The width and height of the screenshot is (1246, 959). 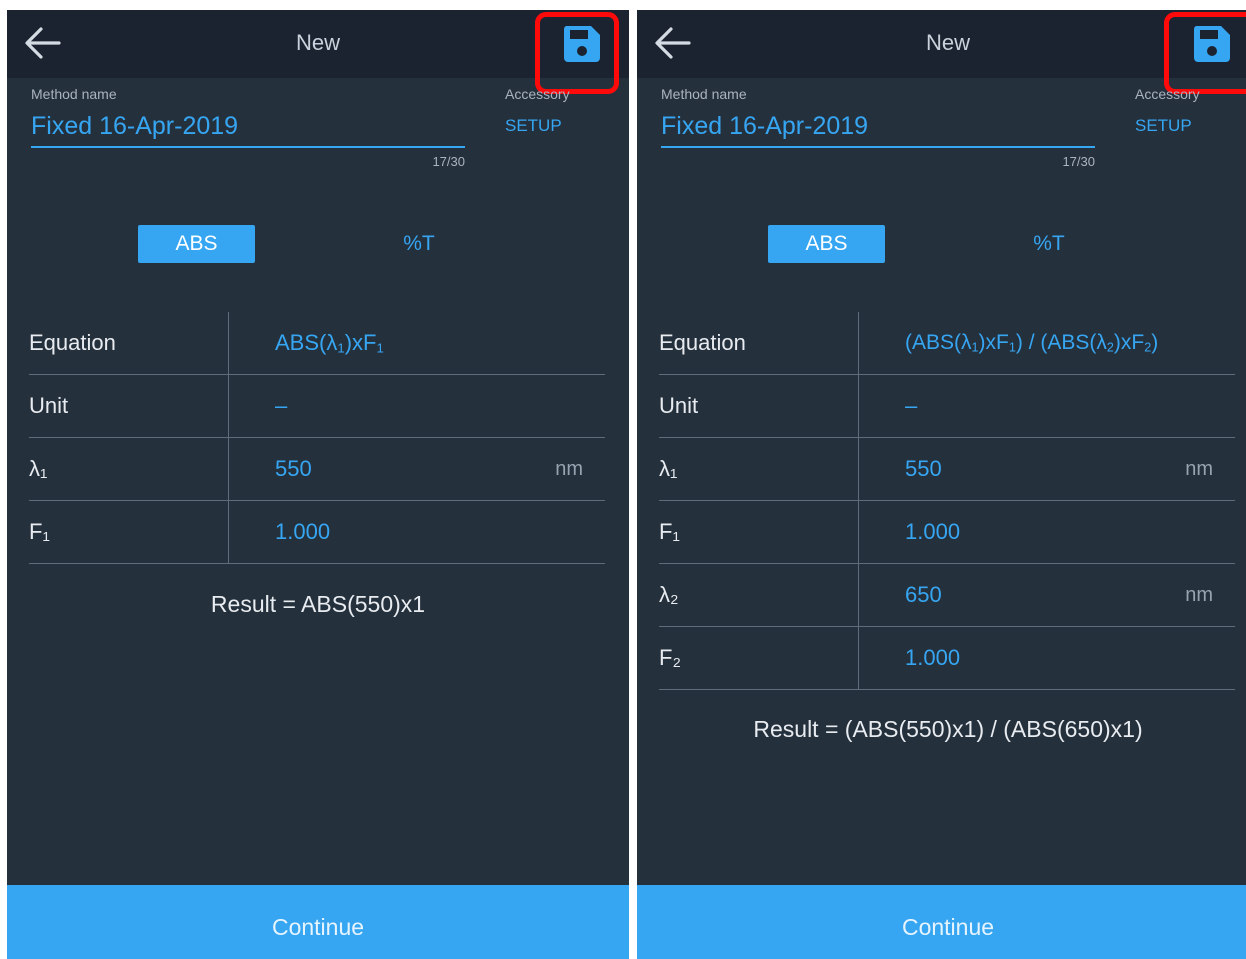 What do you see at coordinates (670, 657) in the screenshot?
I see `f2-label: F₂` at bounding box center [670, 657].